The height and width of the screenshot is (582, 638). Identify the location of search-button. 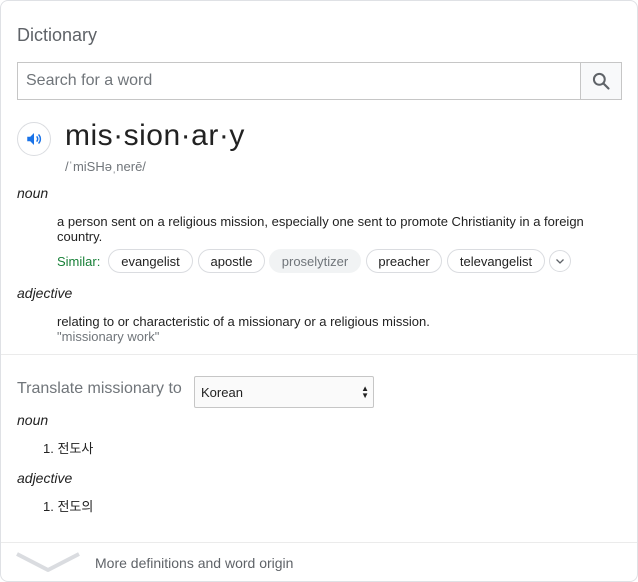
(600, 81).